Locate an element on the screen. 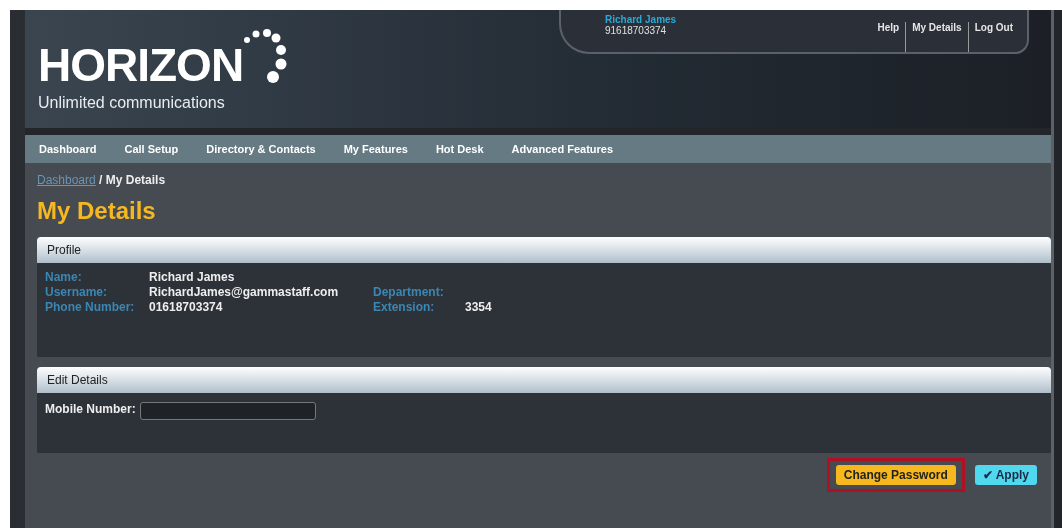 The height and width of the screenshot is (528, 1062). breadcrumb-current: / My Details is located at coordinates (132, 180).